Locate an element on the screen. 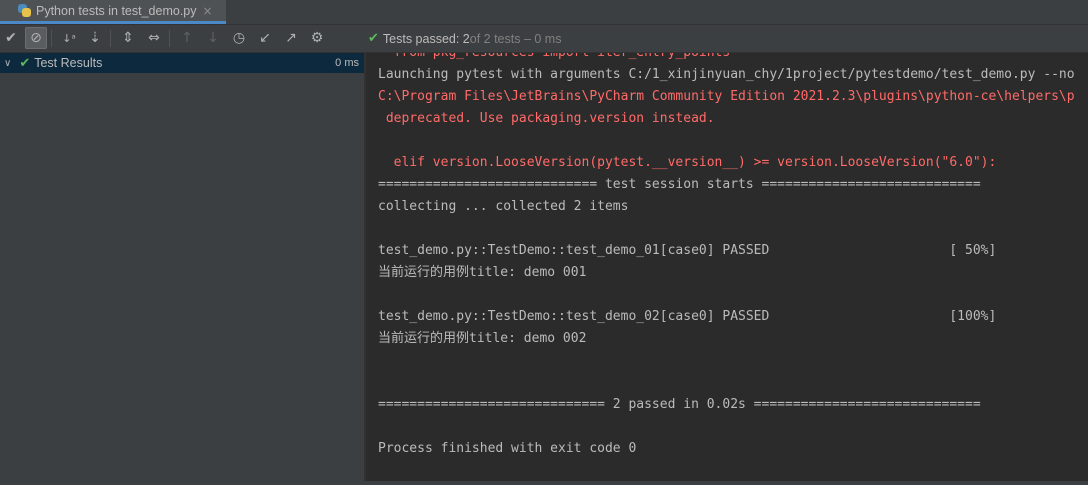  python-icon is located at coordinates (24, 10).